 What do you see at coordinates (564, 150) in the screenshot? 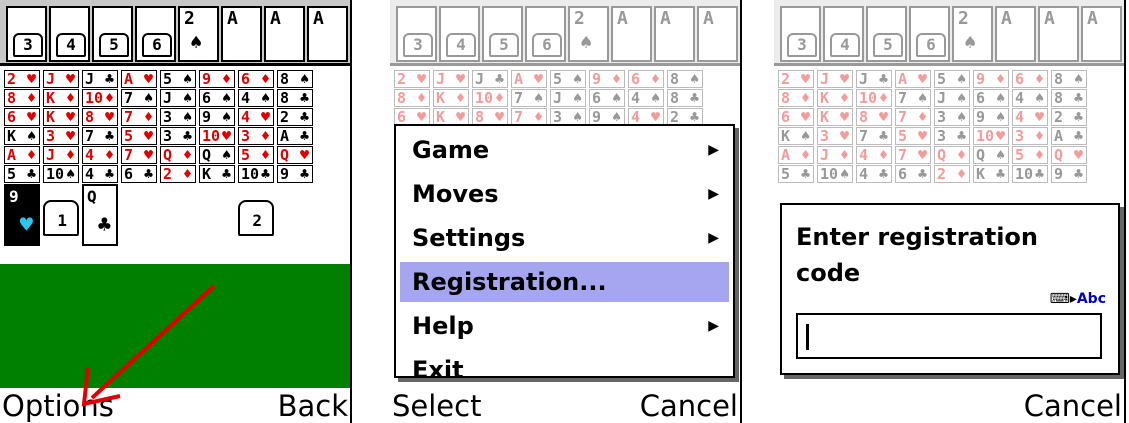
I see `menu-item-game: Game ▶` at bounding box center [564, 150].